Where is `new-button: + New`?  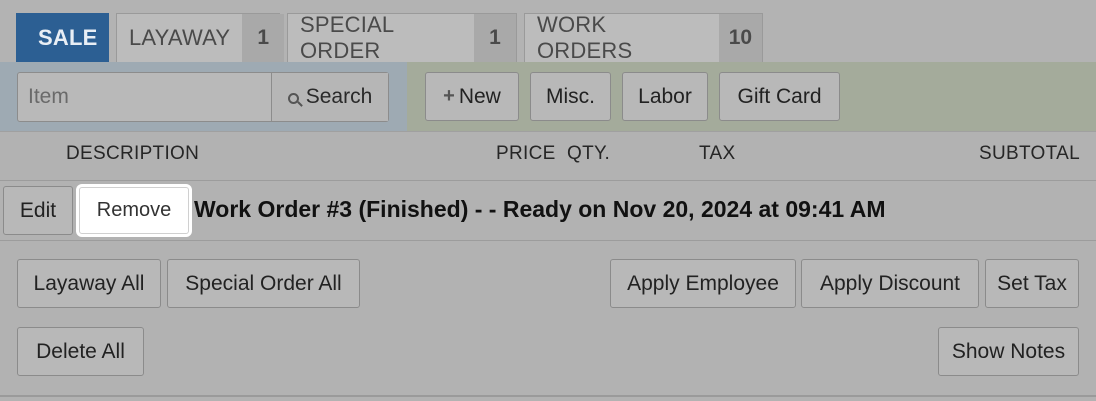
new-button: + New is located at coordinates (472, 96).